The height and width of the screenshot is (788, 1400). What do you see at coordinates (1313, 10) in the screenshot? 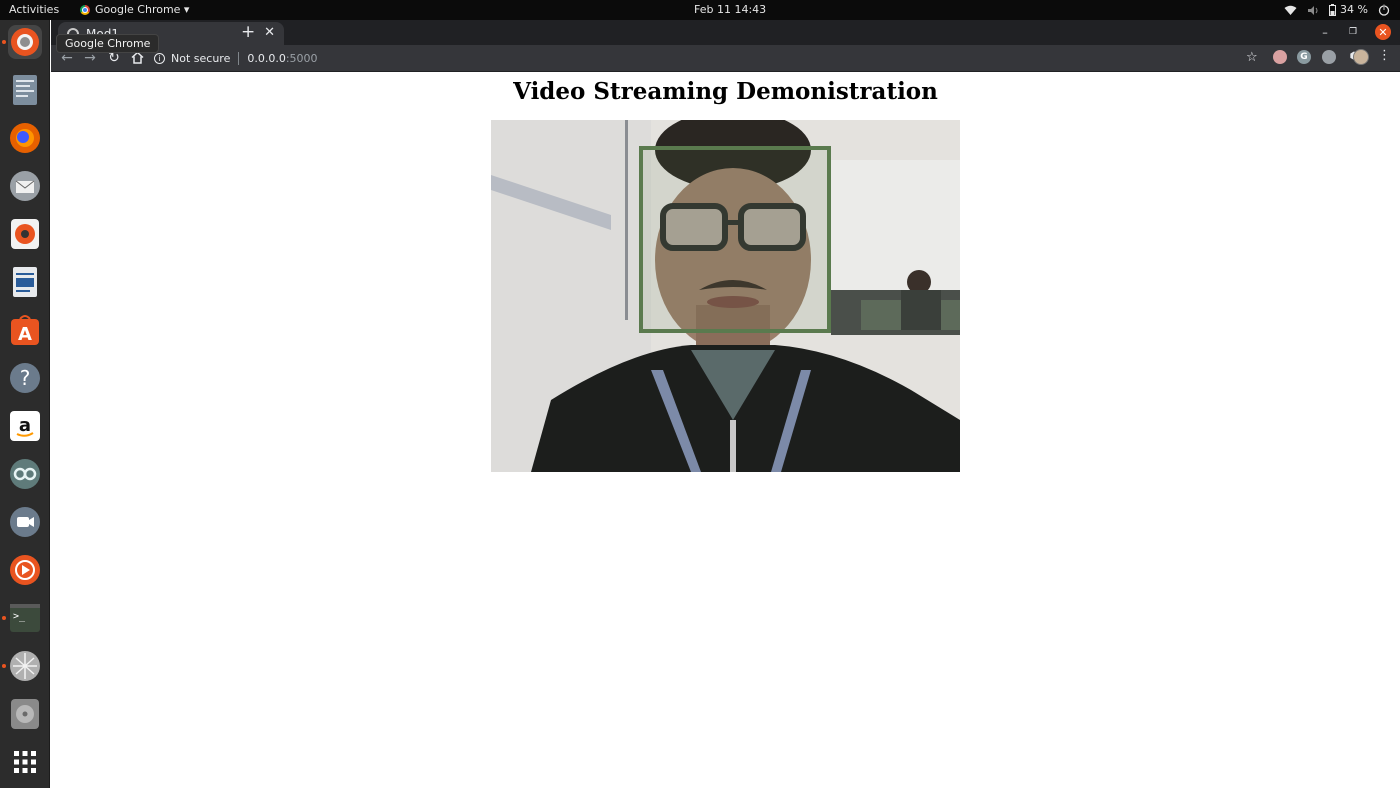
I see `volume-icon` at bounding box center [1313, 10].